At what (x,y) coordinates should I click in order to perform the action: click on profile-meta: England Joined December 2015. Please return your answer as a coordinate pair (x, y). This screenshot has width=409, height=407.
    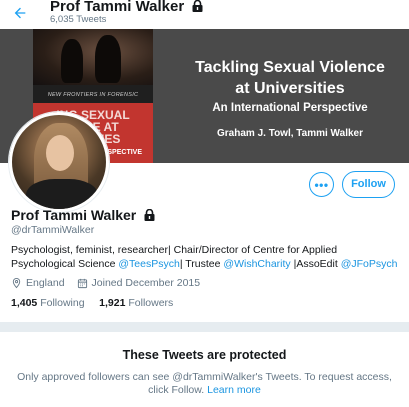
    Looking at the image, I should click on (105, 283).